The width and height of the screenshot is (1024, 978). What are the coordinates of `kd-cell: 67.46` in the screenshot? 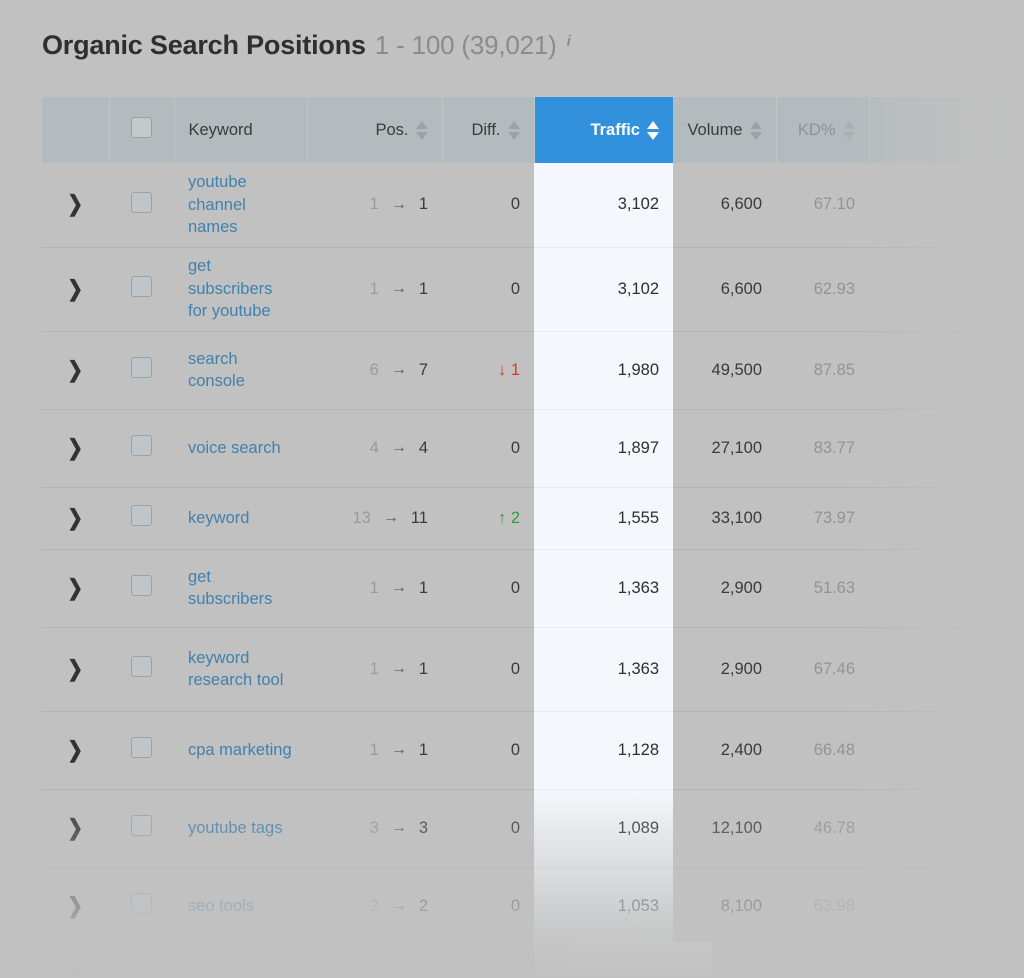 It's located at (822, 669).